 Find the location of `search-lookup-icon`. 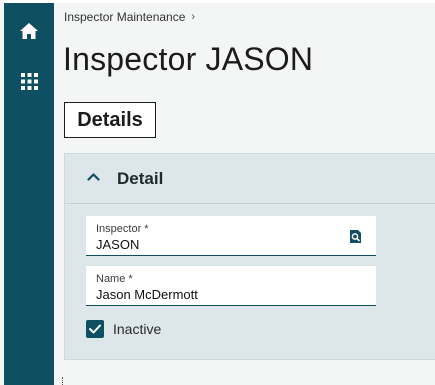

search-lookup-icon is located at coordinates (355, 236).